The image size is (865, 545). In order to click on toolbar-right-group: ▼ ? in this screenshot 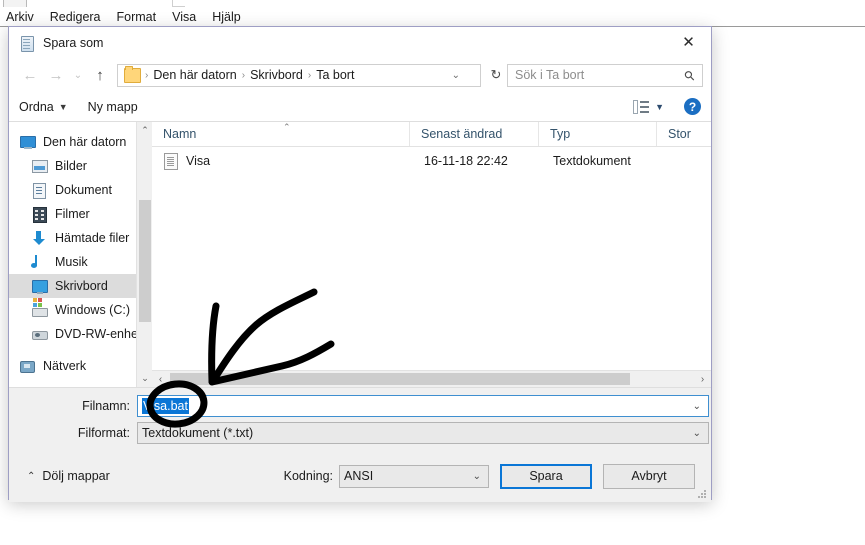, I will do `click(667, 106)`.